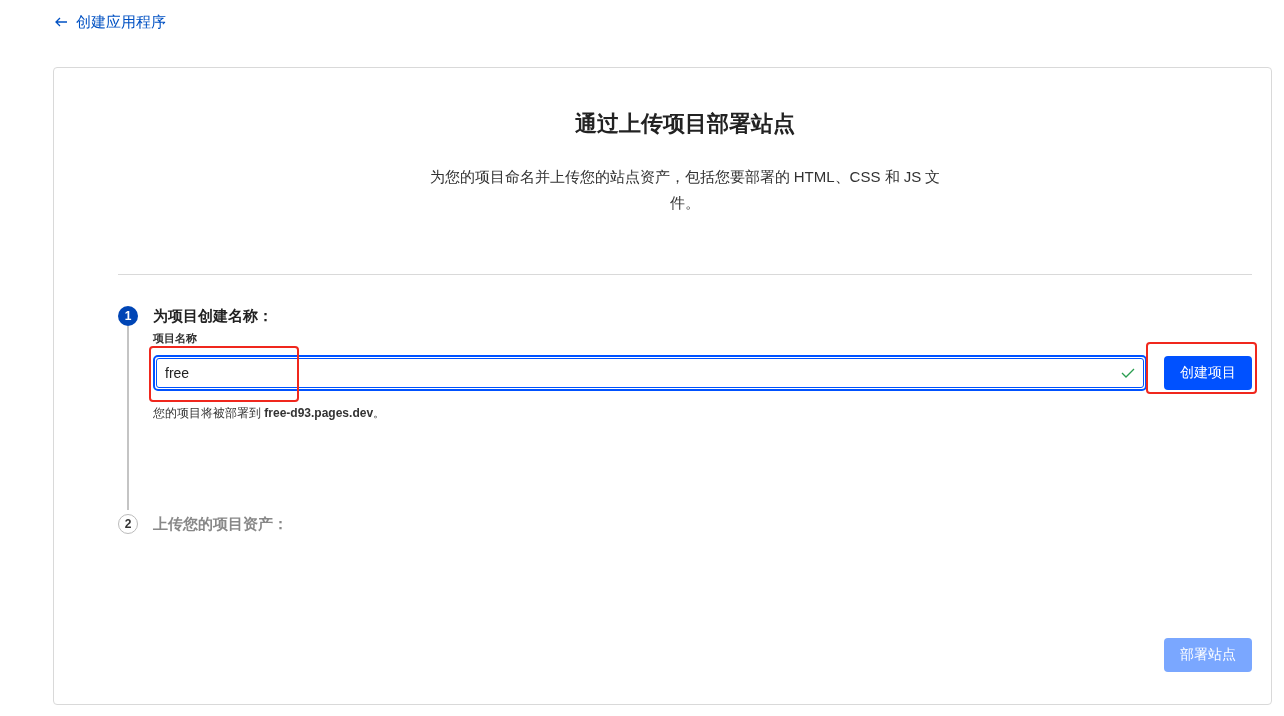 The height and width of the screenshot is (716, 1284). Describe the element at coordinates (685, 190) in the screenshot. I see `description-text: 为您的项目命名并上传您的站点资产，包括您要部署的 HTML、CSS 和 JS 文件。` at that location.